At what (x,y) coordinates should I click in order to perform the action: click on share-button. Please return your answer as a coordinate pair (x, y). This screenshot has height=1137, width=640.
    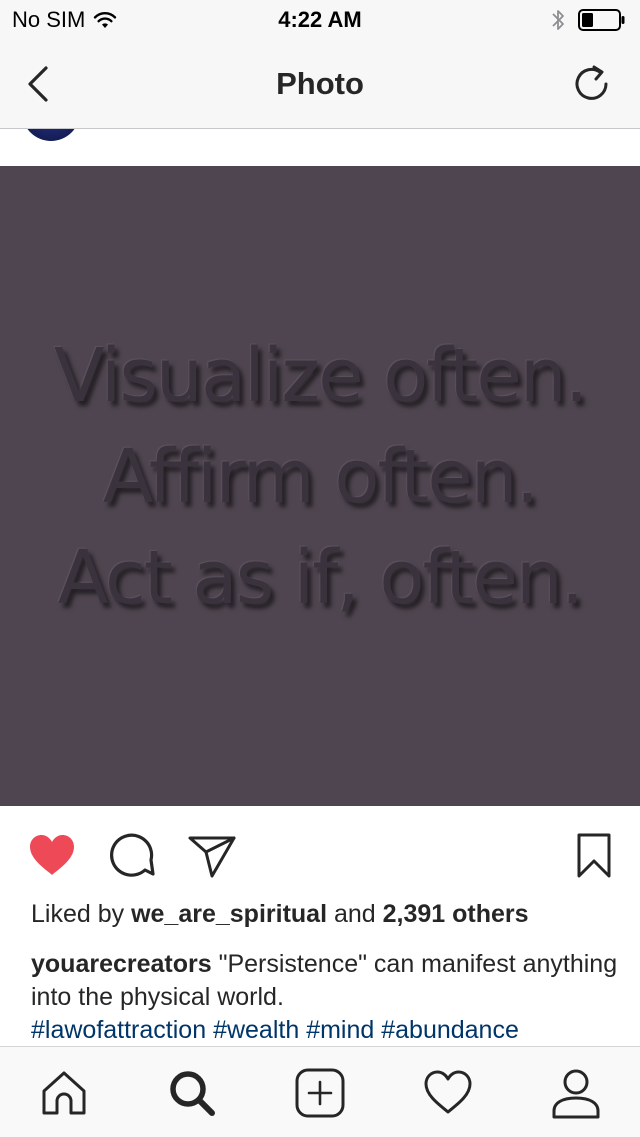
    Looking at the image, I should click on (212, 856).